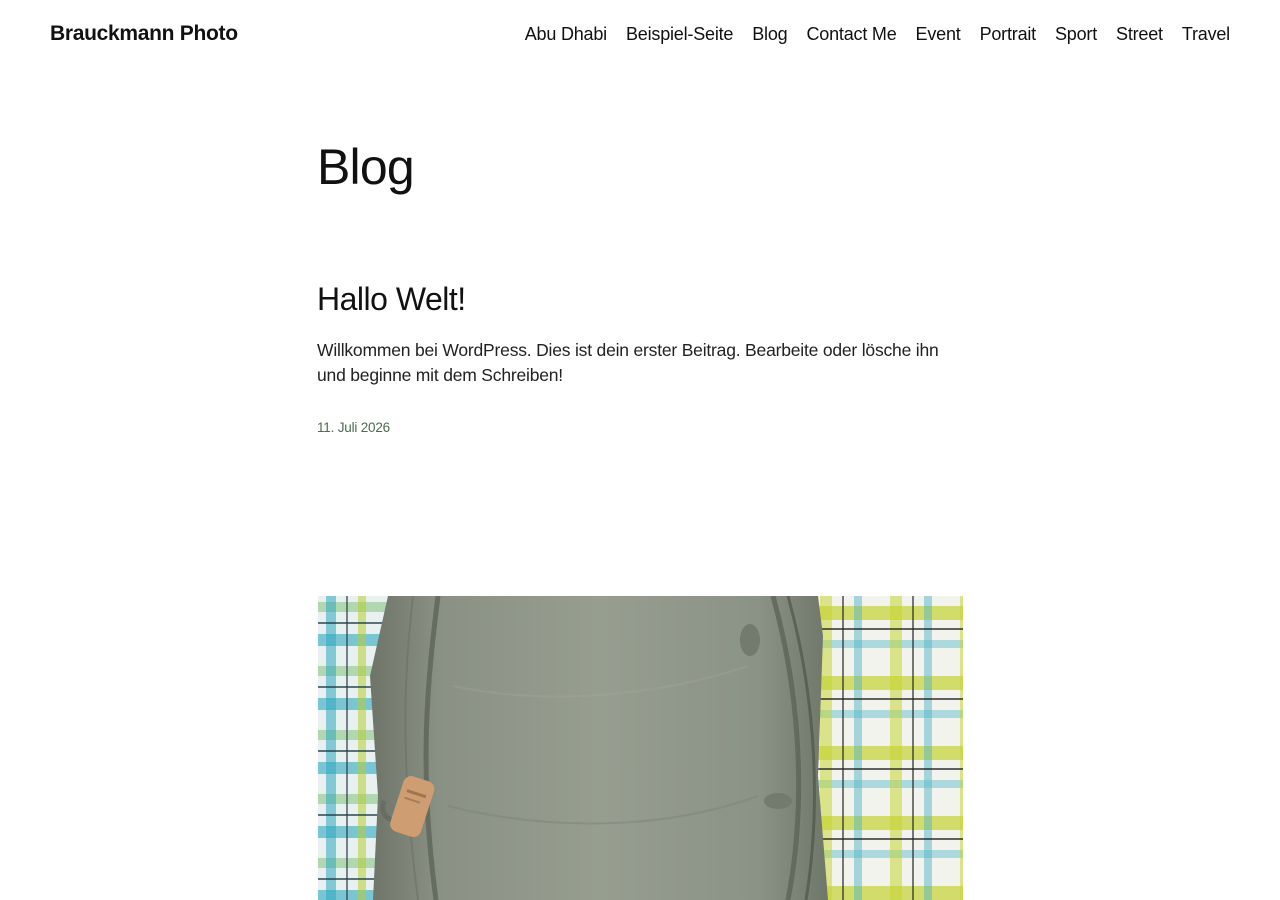  Describe the element at coordinates (566, 34) in the screenshot. I see `nav-item-abu-dhabi: Abu Dhabi` at that location.